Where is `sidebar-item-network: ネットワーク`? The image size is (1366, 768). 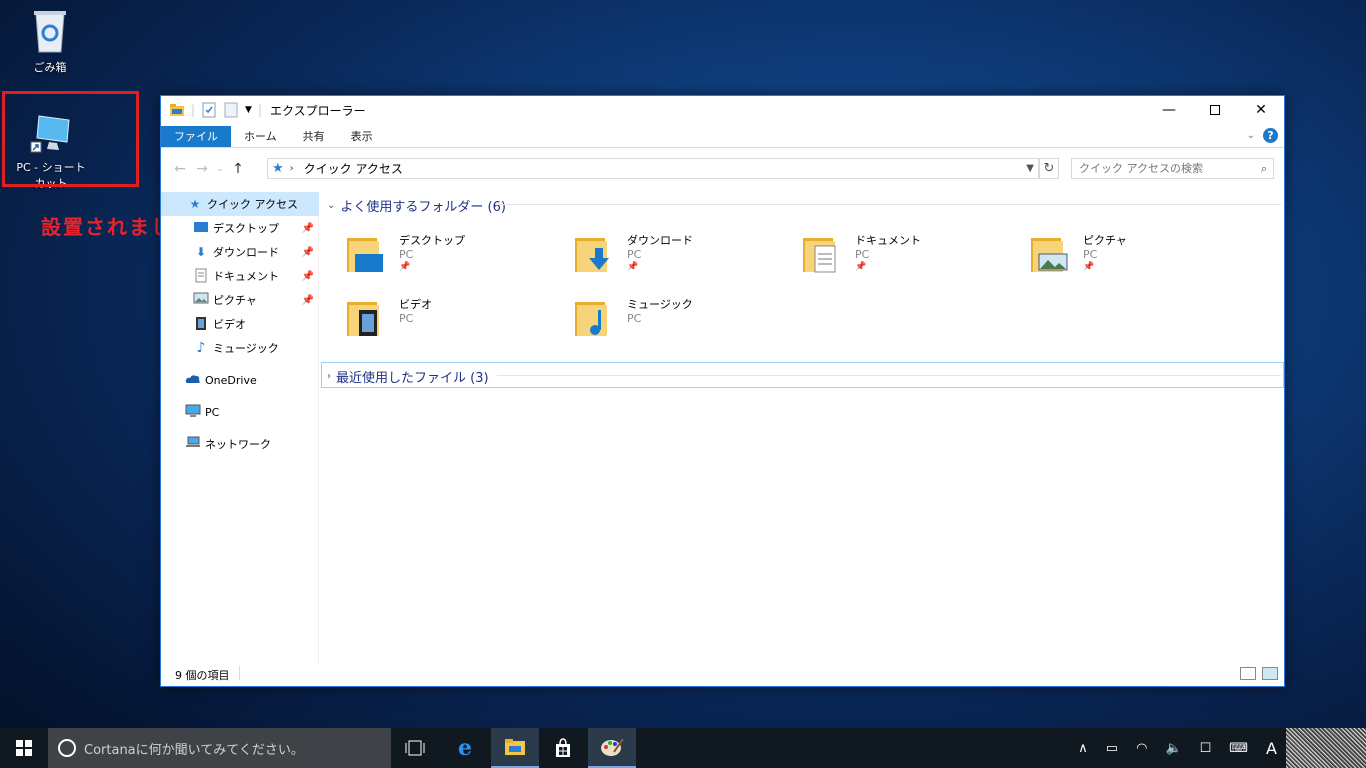
sidebar-item-network: ネットワーク is located at coordinates (240, 444).